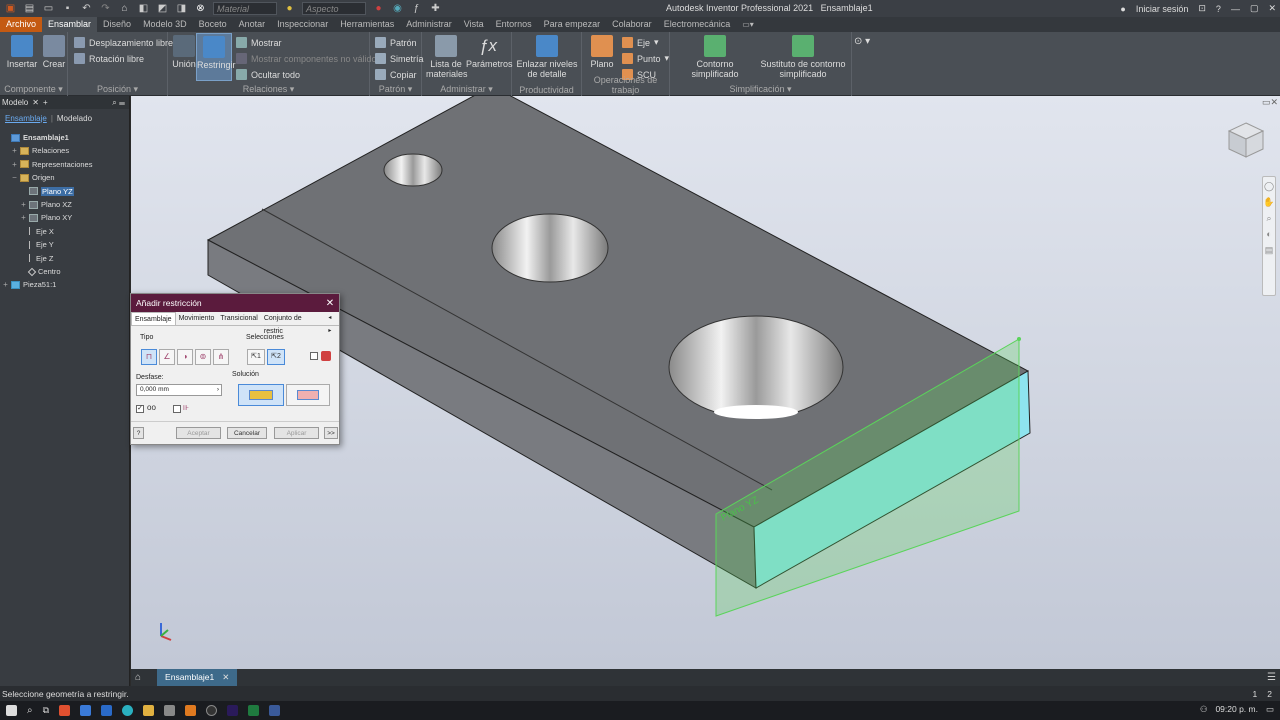 The image size is (1280, 720). Describe the element at coordinates (128, 710) in the screenshot. I see `edge-icon` at that location.